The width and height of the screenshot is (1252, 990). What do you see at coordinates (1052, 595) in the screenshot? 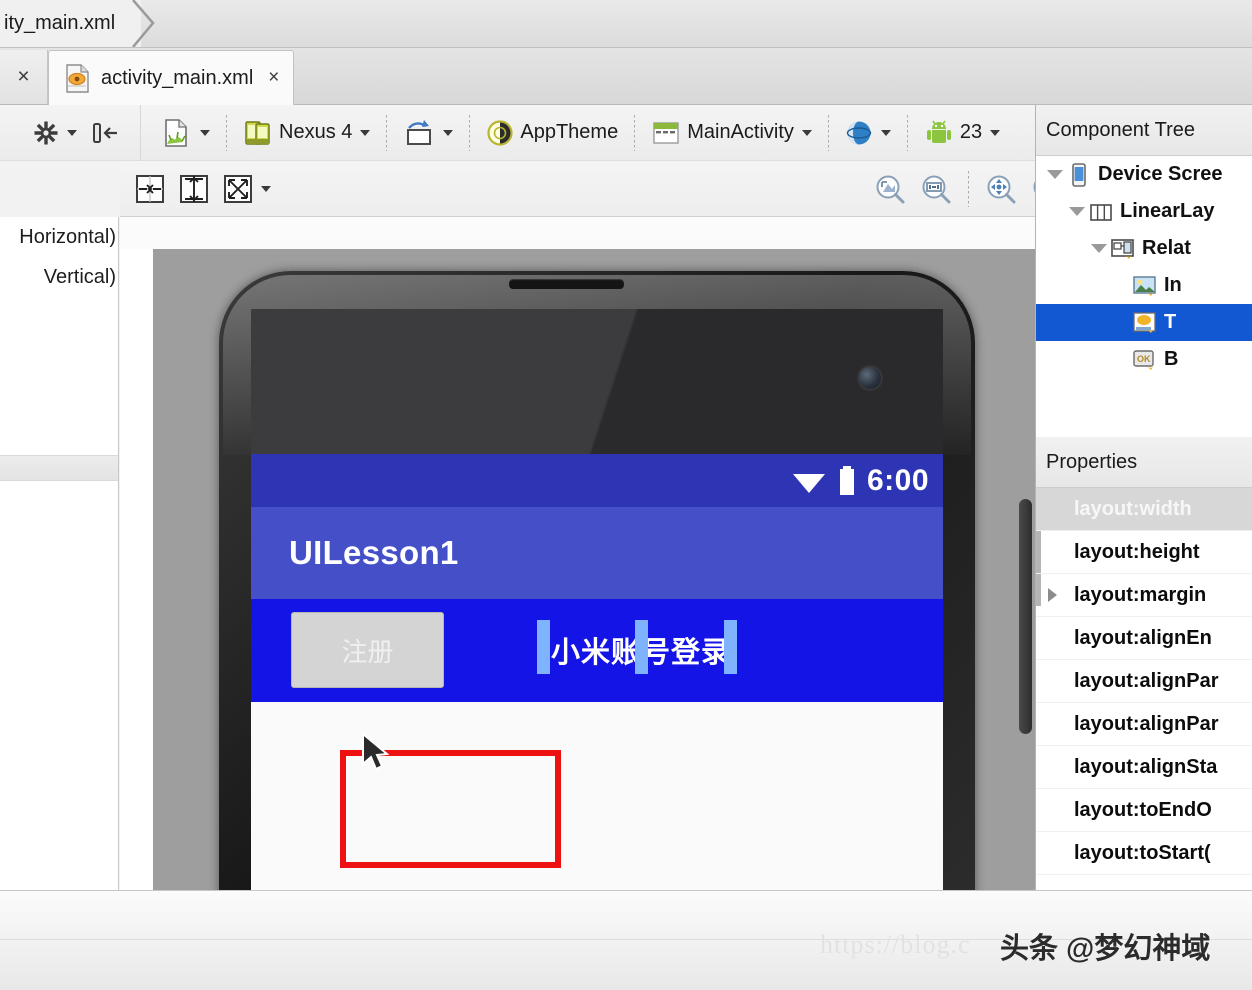
I see `chevron-right-icon` at bounding box center [1052, 595].